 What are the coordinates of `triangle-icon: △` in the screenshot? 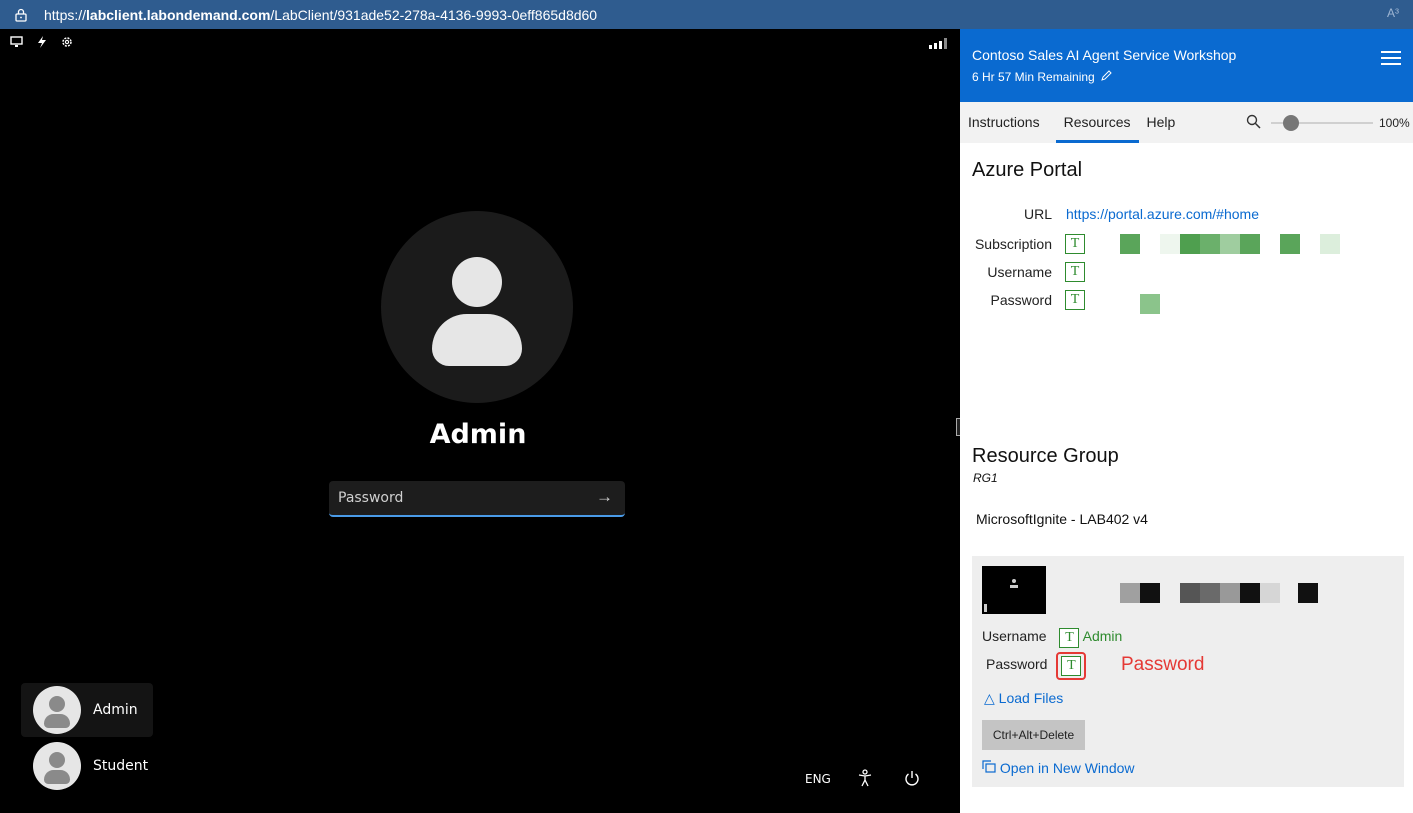 It's located at (989, 698).